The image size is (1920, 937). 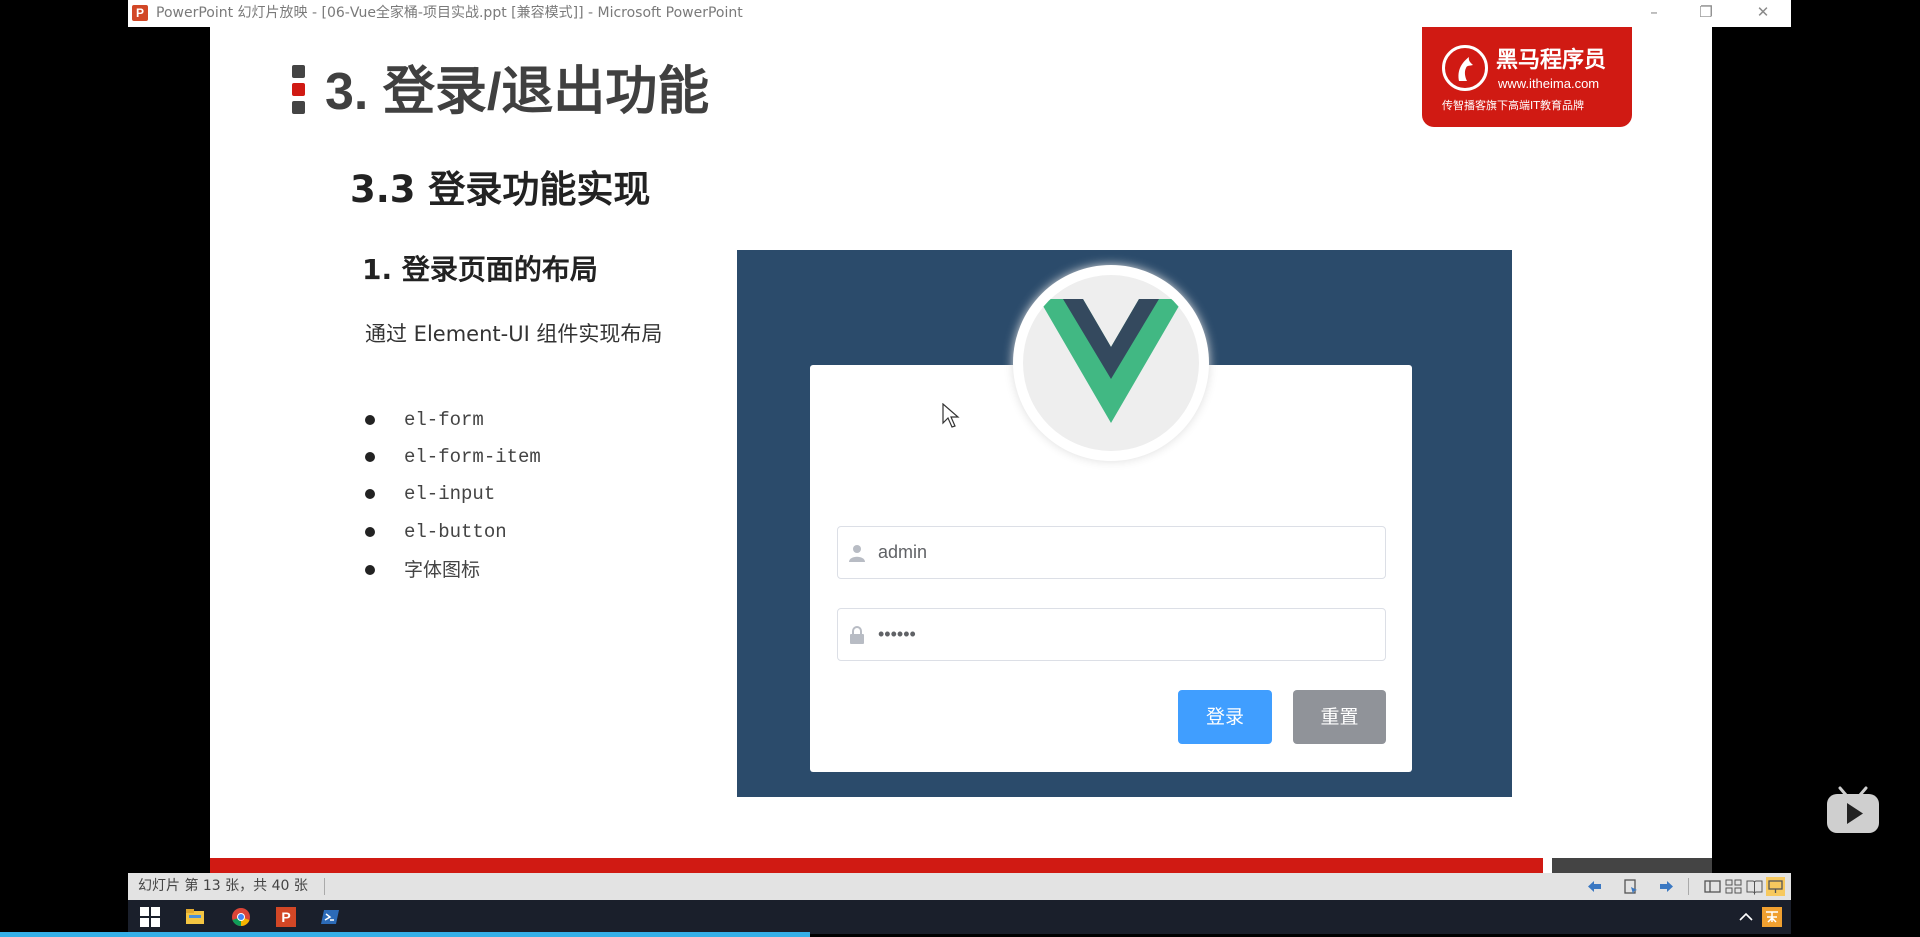 I want to click on avatar, so click(x=1111, y=363).